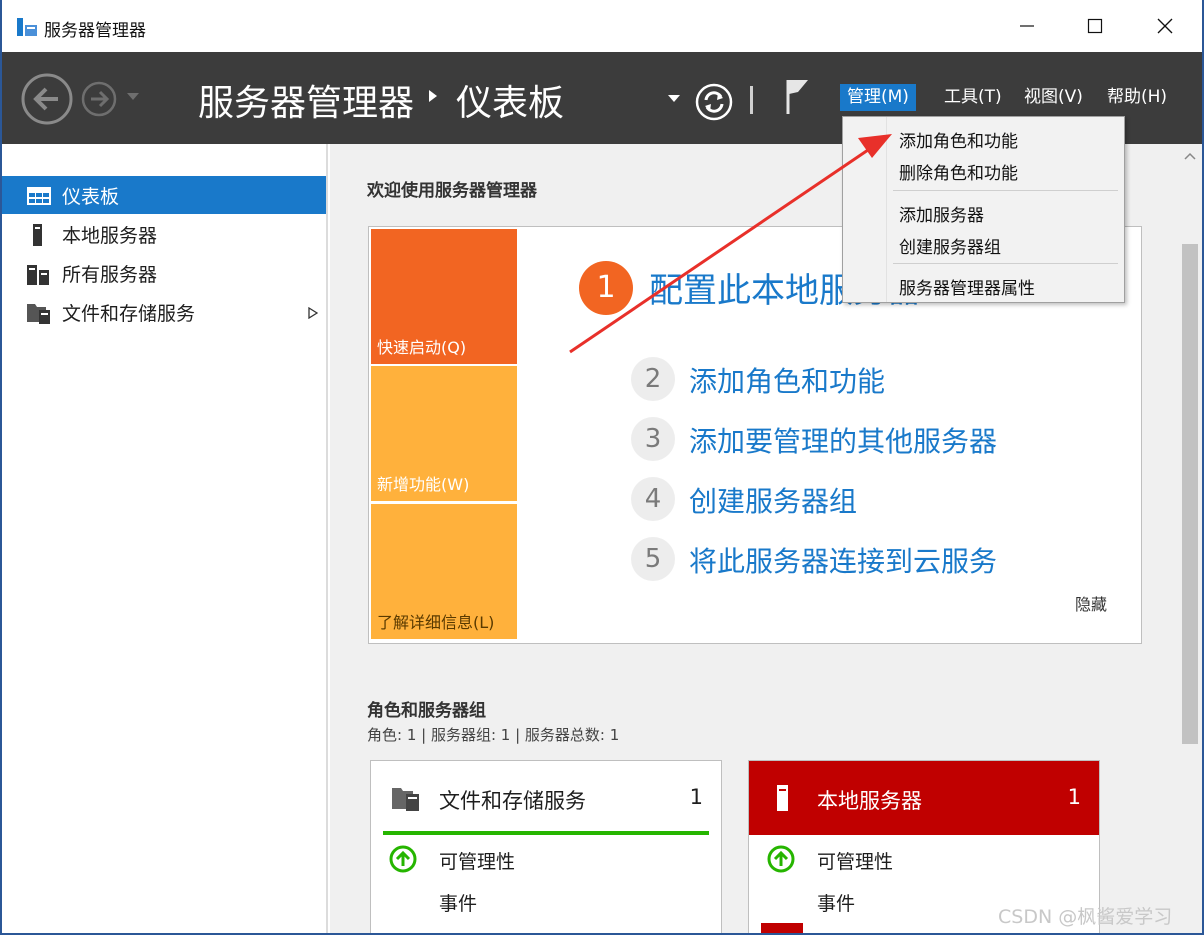  I want to click on manage-dropdown-menu: 添加角色和功能 删除角色和功能 添加服务器 创建服务器组 服务器管理器属性, so click(983, 209).